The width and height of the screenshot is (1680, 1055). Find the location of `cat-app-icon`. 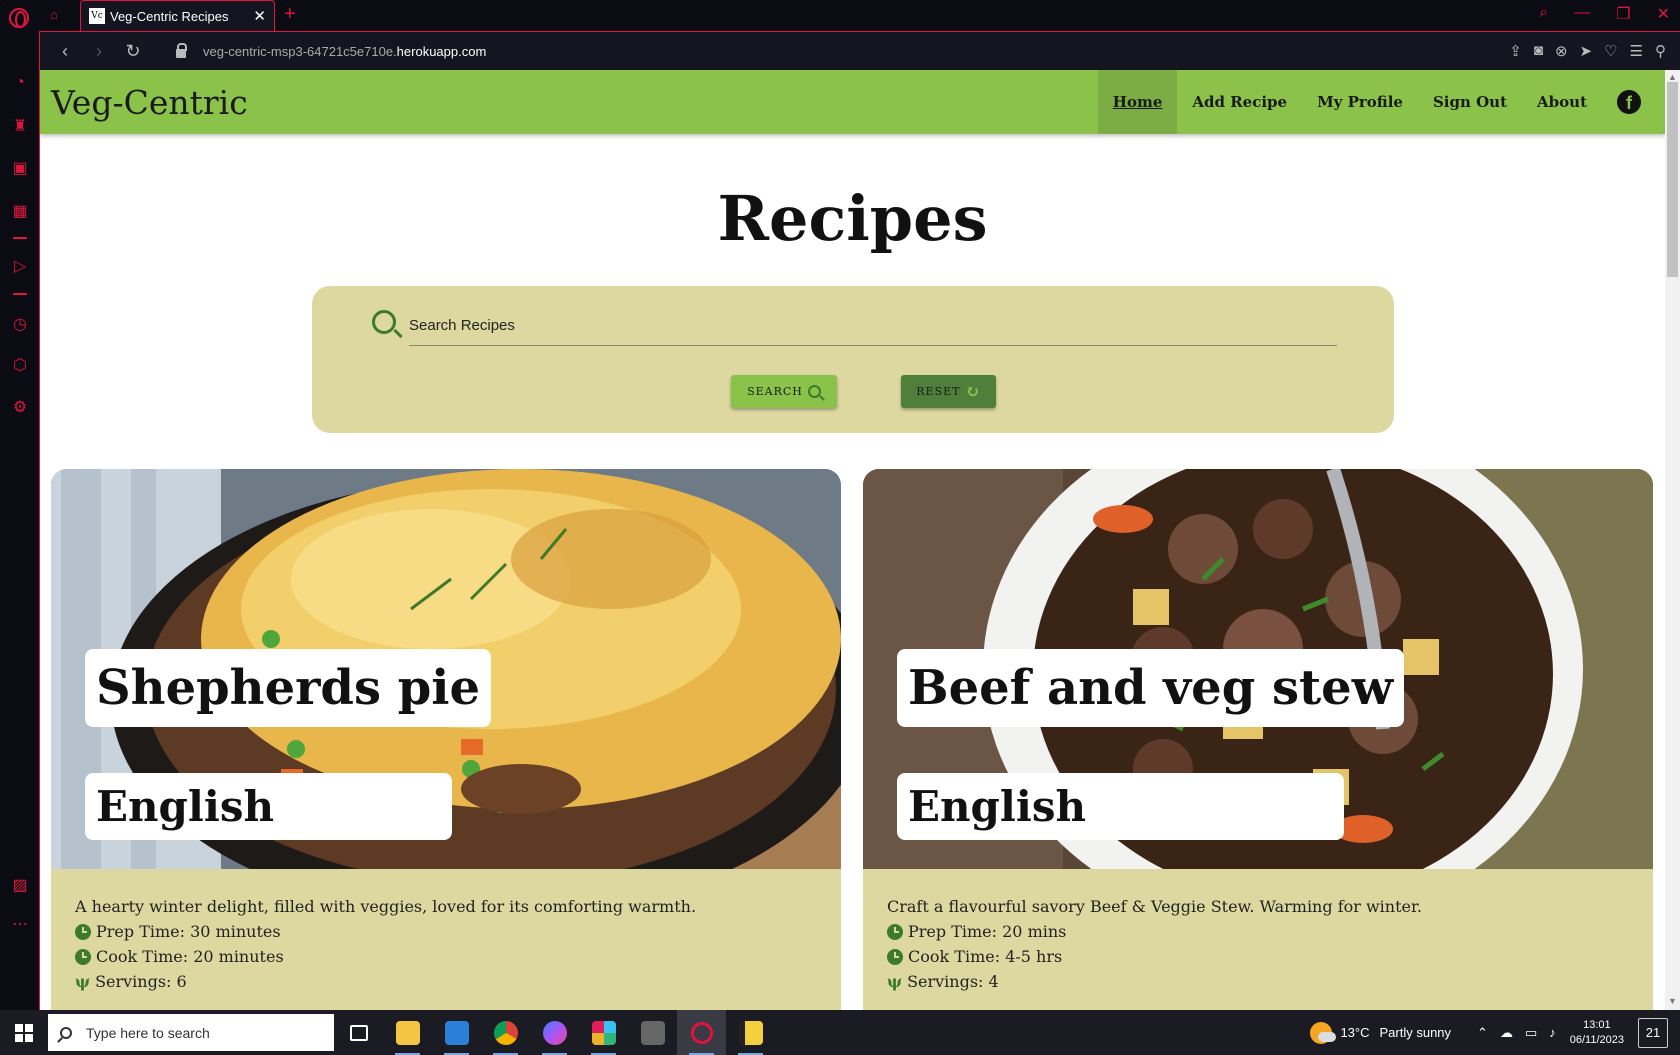

cat-app-icon is located at coordinates (652, 1032).